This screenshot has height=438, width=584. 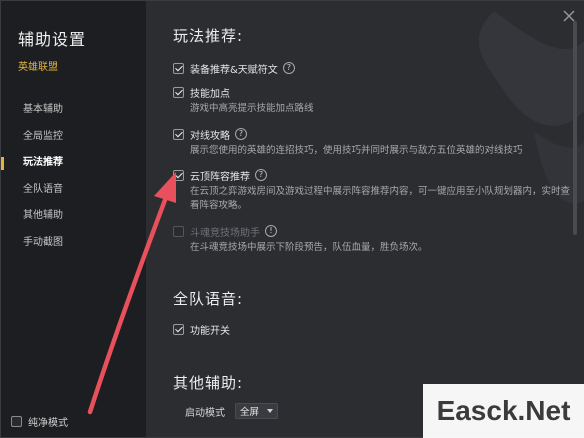 I want to click on lane-guide-checkbox, so click(x=178, y=134).